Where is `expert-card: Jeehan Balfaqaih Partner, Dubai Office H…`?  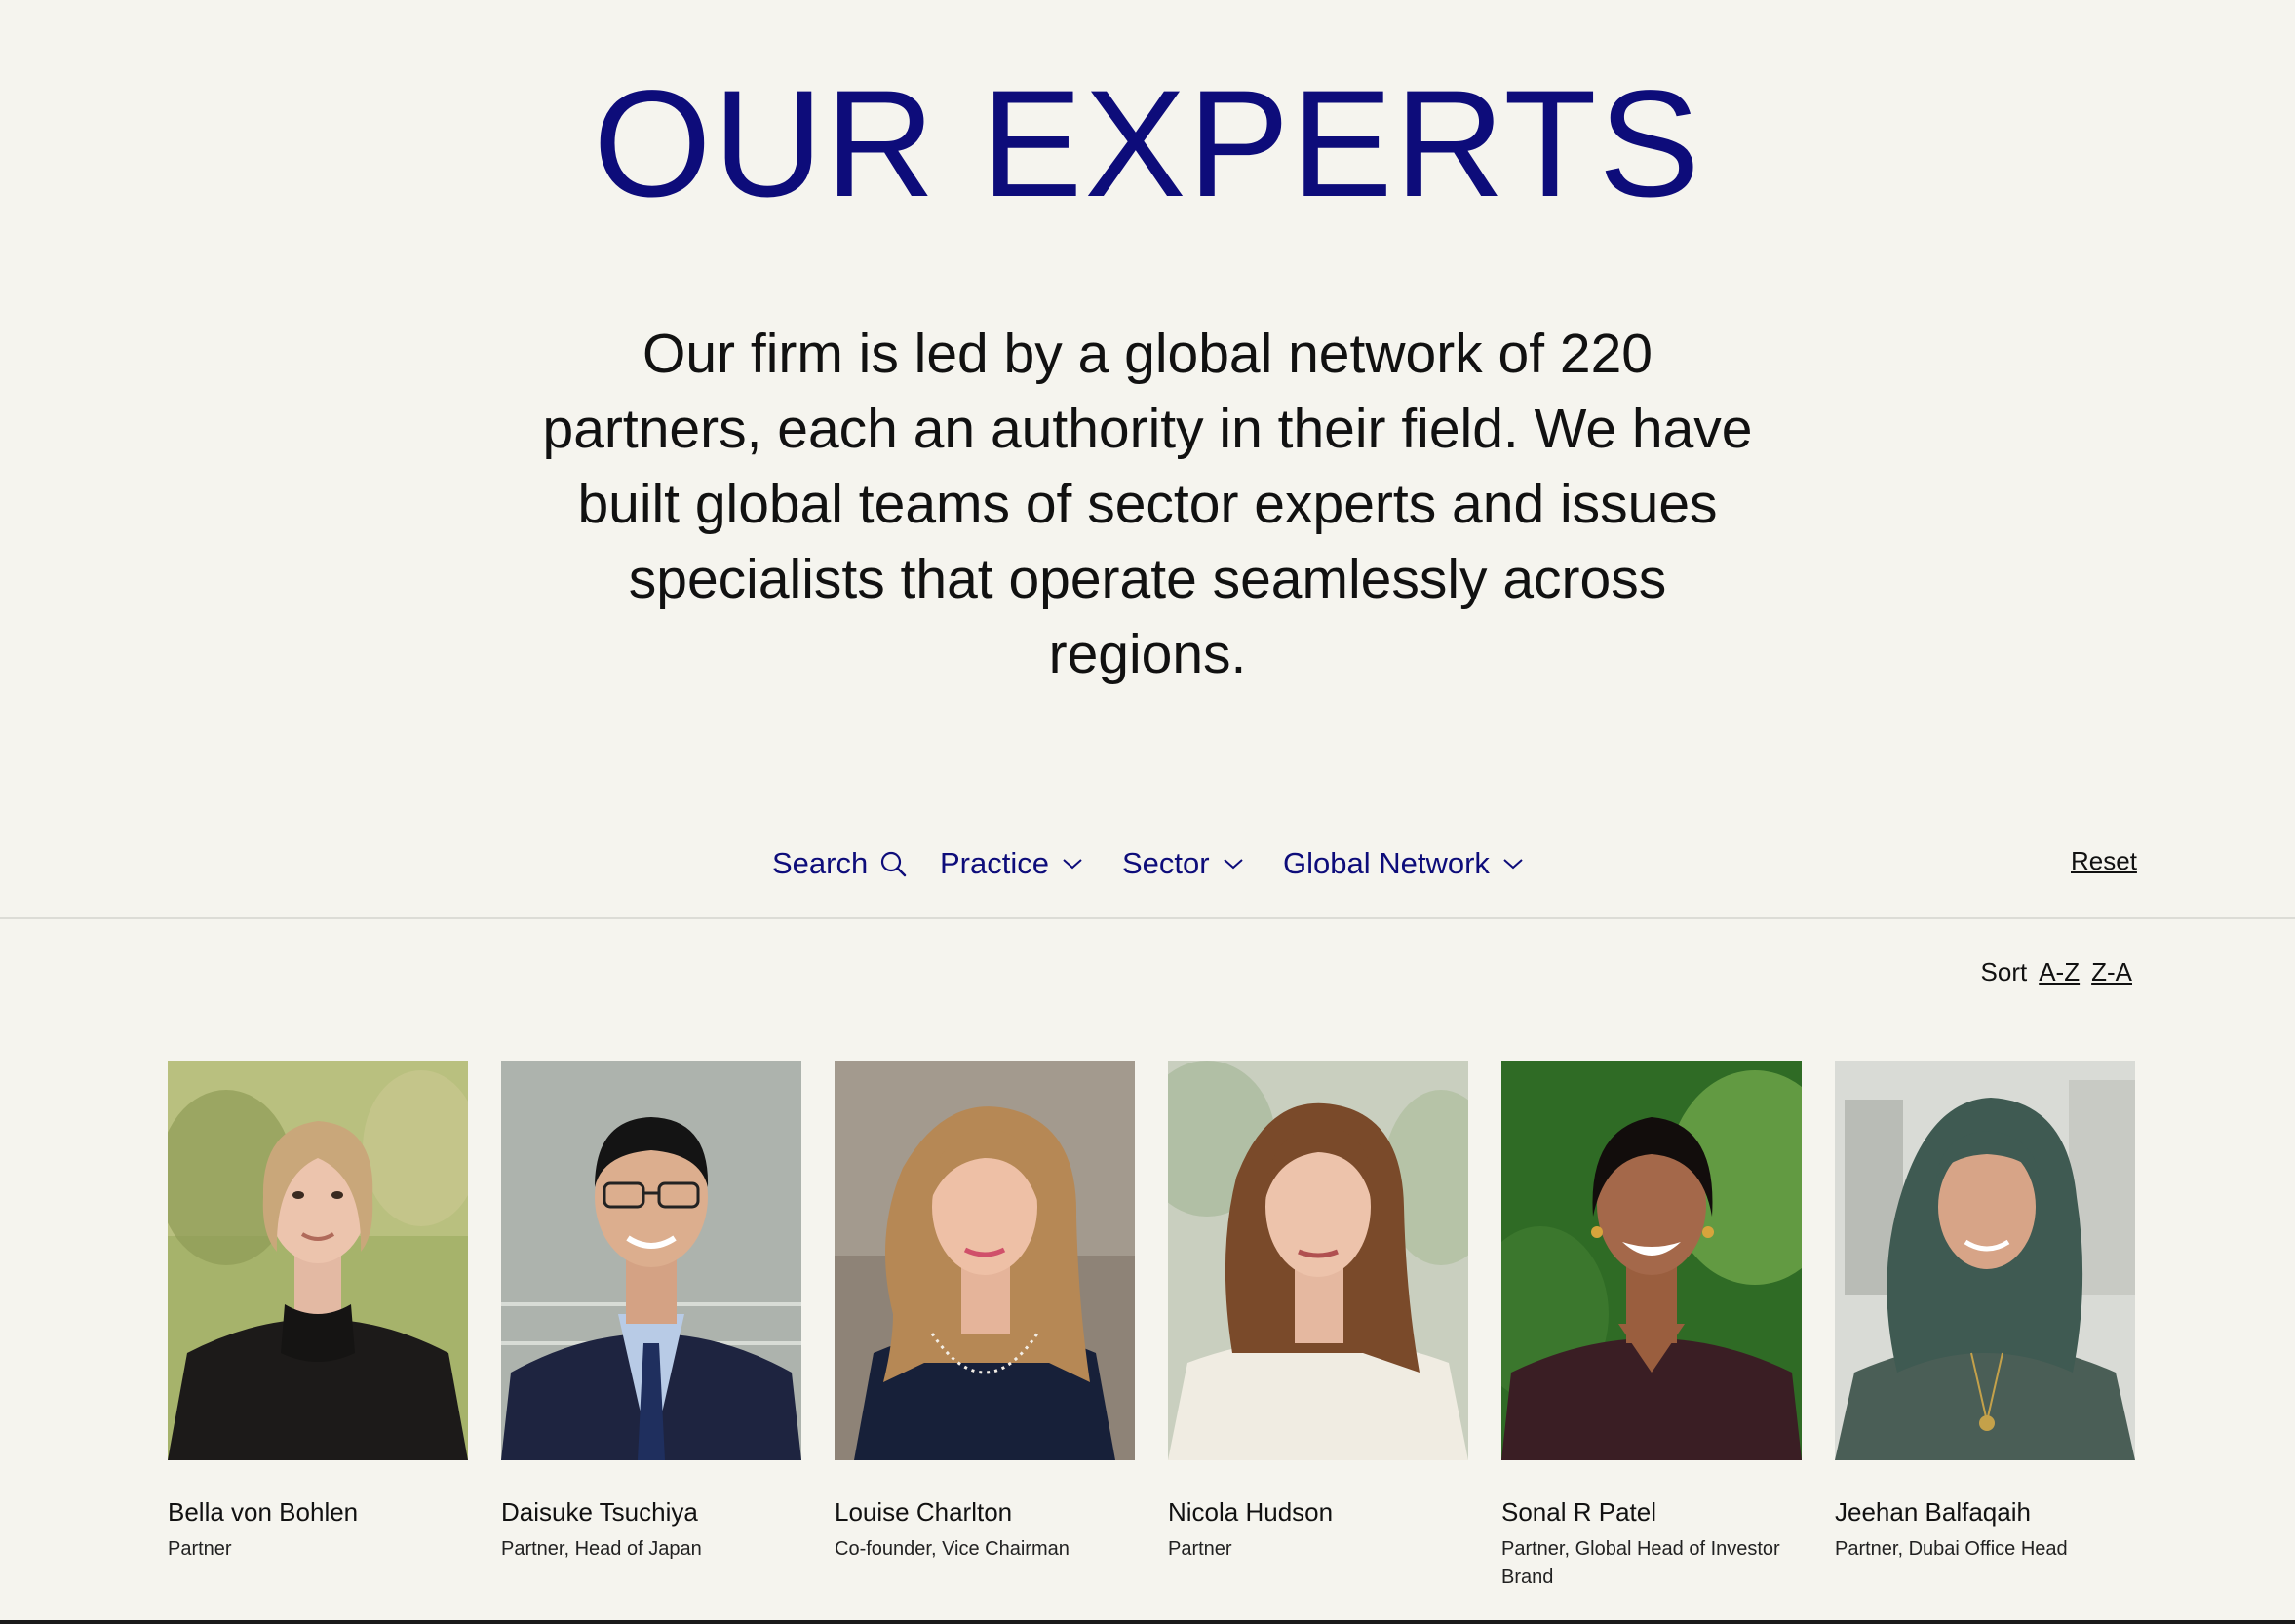
expert-card: Jeehan Balfaqaih Partner, Dubai Office H… is located at coordinates (1985, 1327).